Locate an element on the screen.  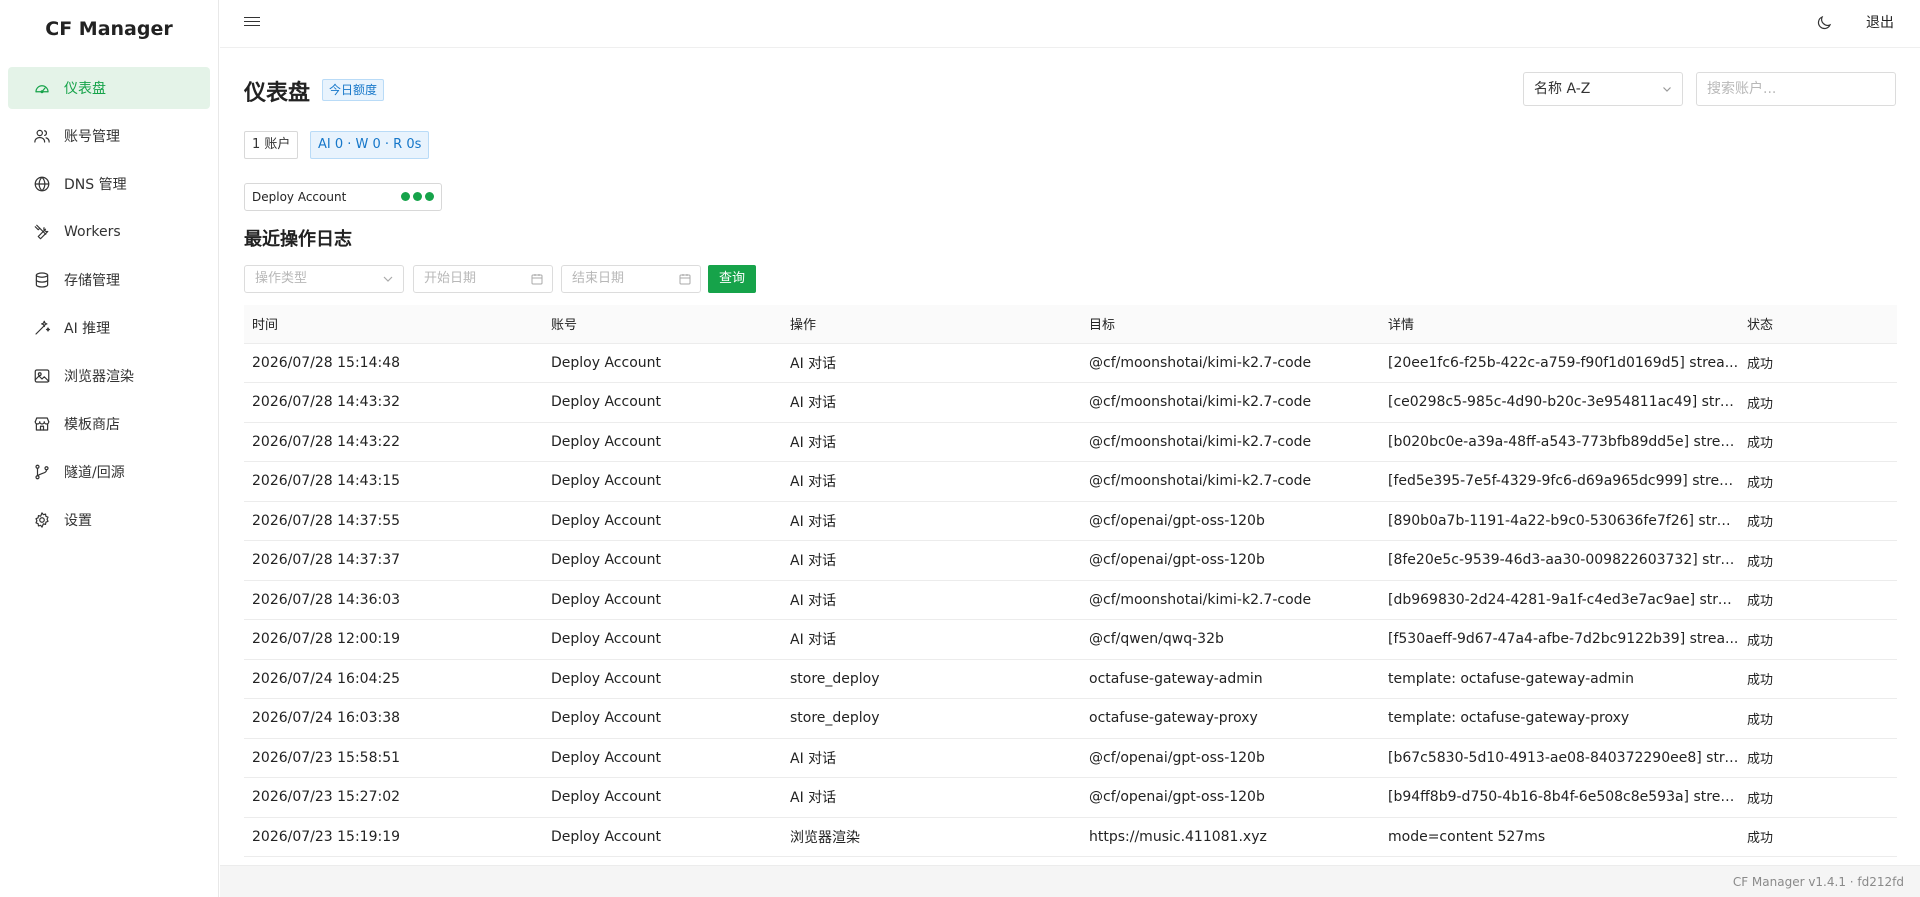
sidebar-item-browser-render: 浏览器渲染 is located at coordinates (109, 376).